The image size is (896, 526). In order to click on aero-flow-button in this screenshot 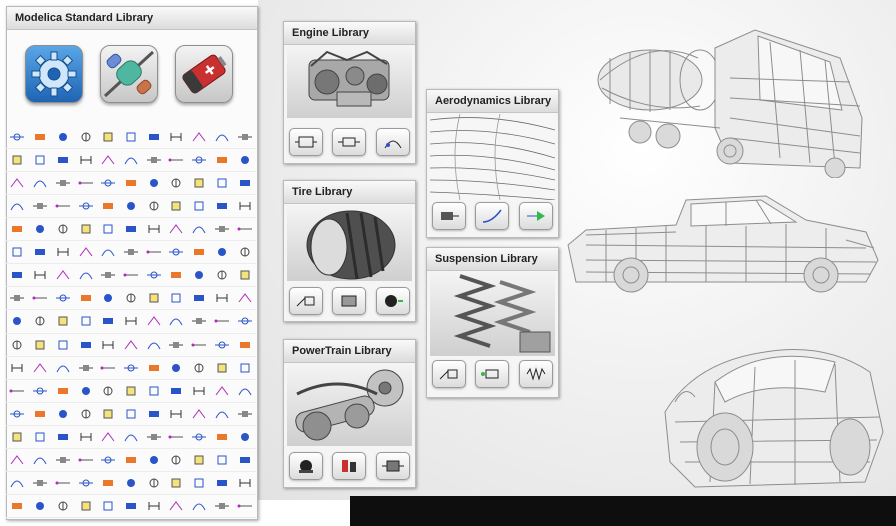, I will do `click(536, 216)`.